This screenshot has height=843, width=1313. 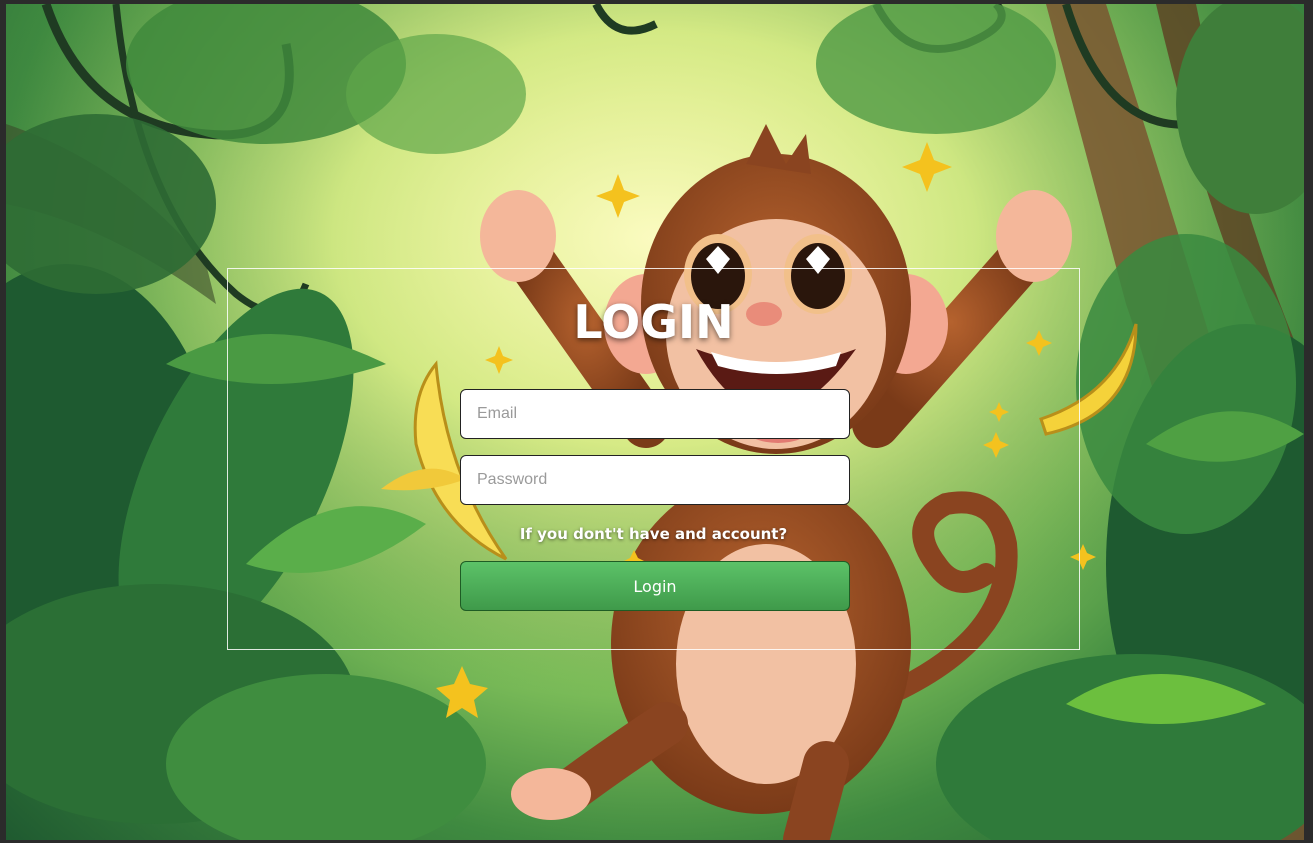 I want to click on login-title: LOGIN, so click(x=653, y=322).